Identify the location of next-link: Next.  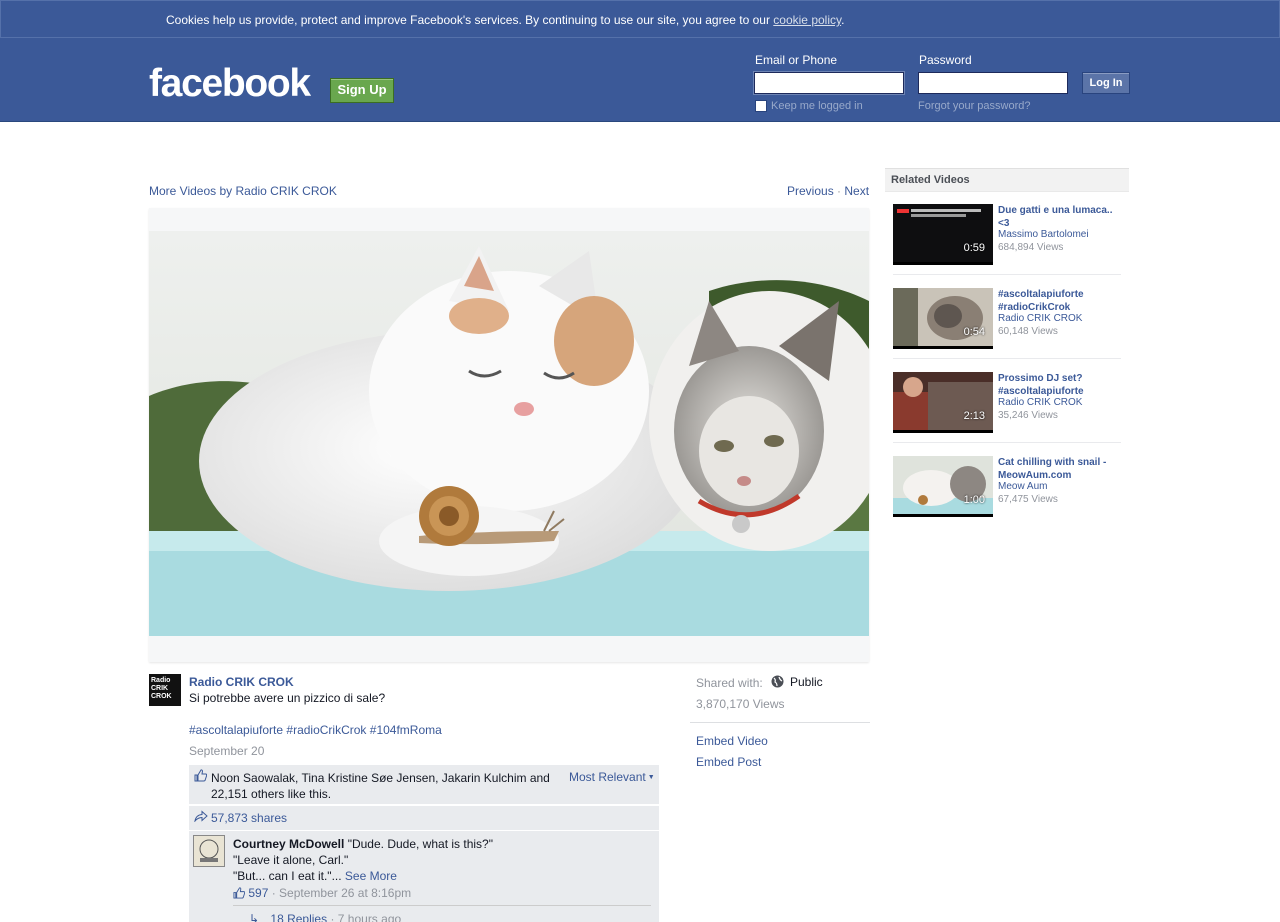
(856, 191).